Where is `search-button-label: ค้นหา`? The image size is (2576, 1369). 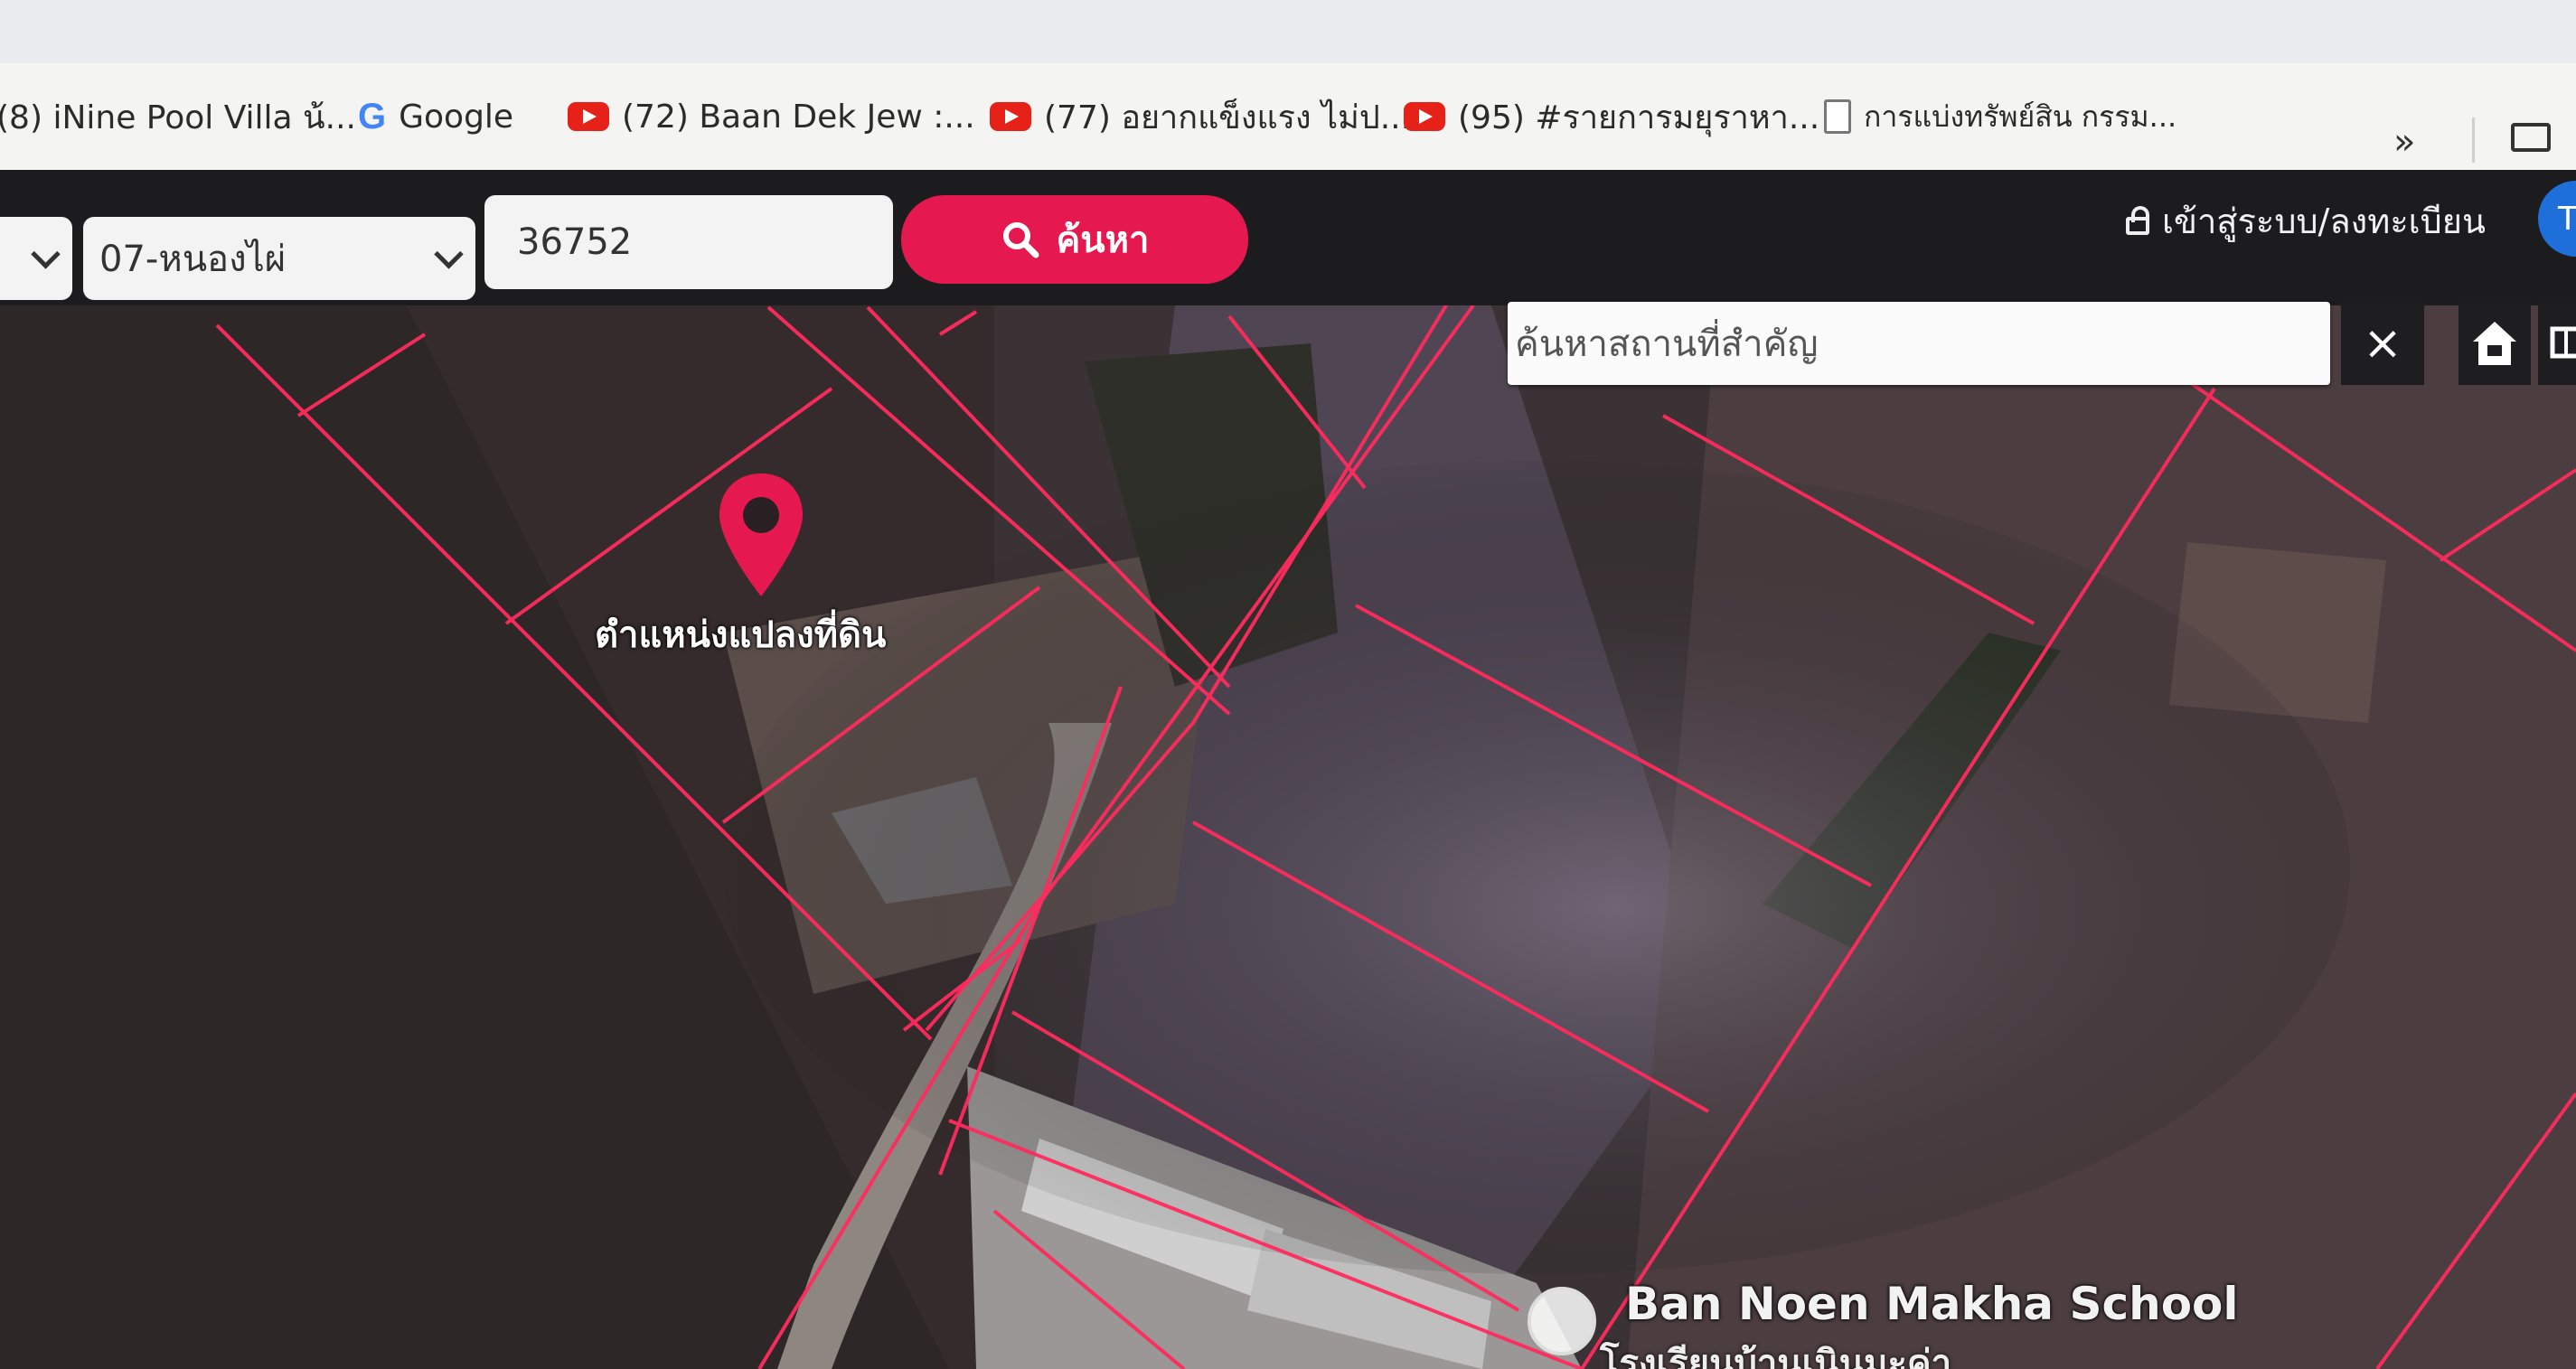
search-button-label: ค้นหา is located at coordinates (1103, 240).